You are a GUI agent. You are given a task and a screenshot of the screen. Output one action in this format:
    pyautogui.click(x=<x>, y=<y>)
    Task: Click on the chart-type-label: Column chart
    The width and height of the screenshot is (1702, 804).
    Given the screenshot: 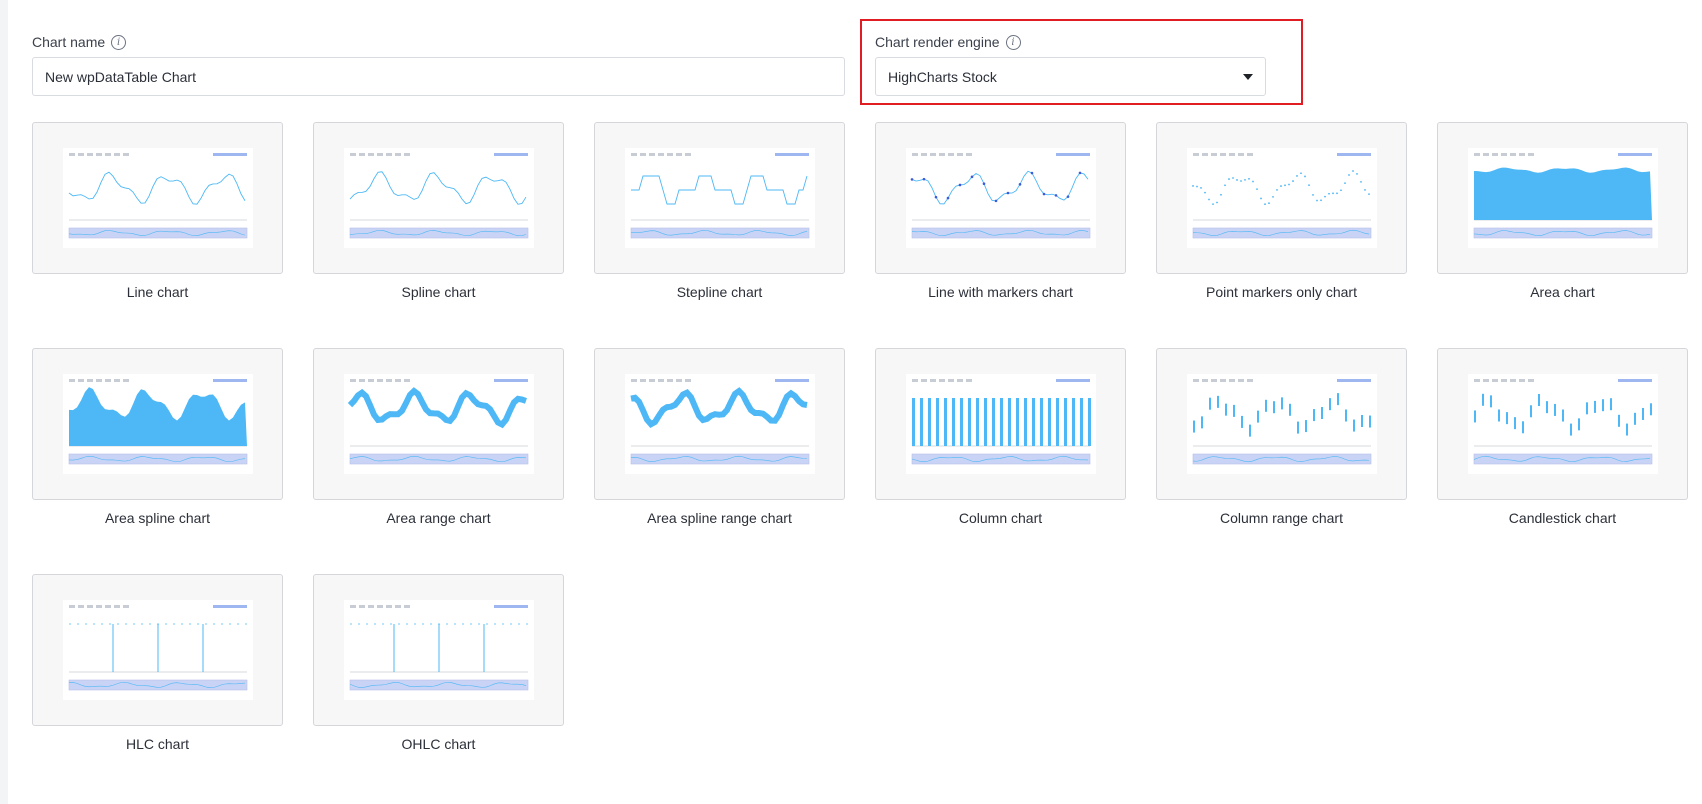 What is the action you would take?
    pyautogui.click(x=1000, y=518)
    